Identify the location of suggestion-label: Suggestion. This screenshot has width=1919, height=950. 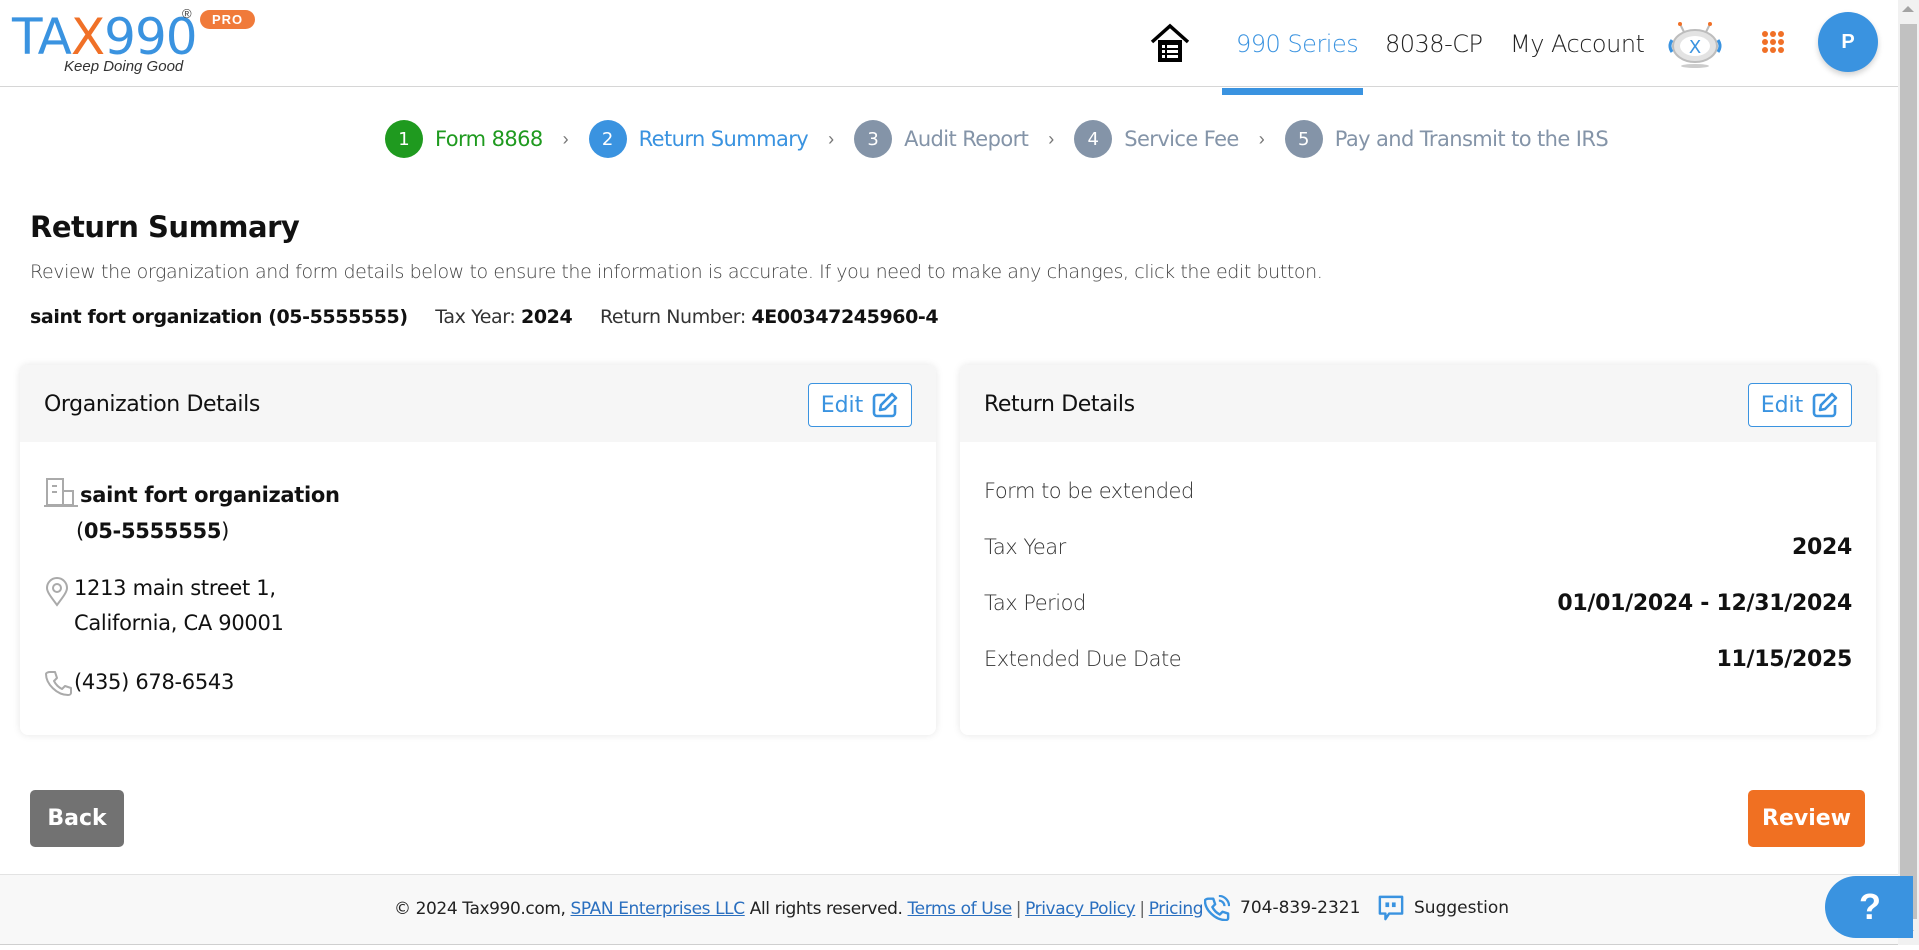
(1462, 908).